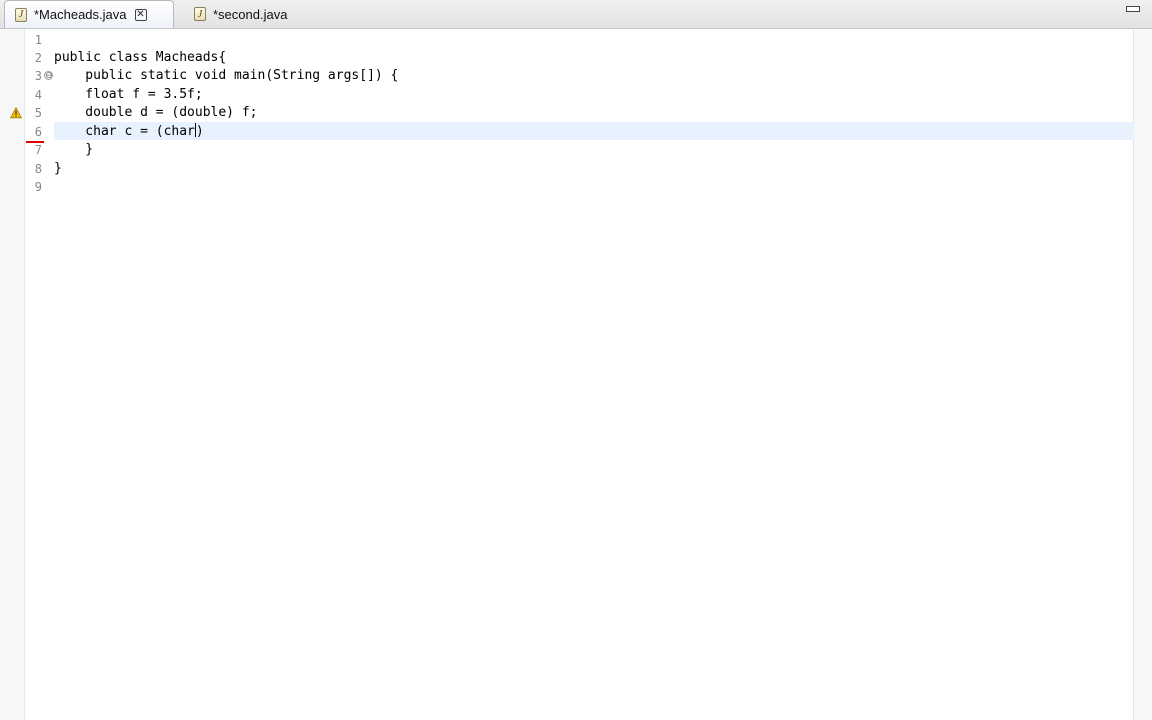 Image resolution: width=1152 pixels, height=720 pixels. I want to click on overview-ruler, so click(1142, 374).